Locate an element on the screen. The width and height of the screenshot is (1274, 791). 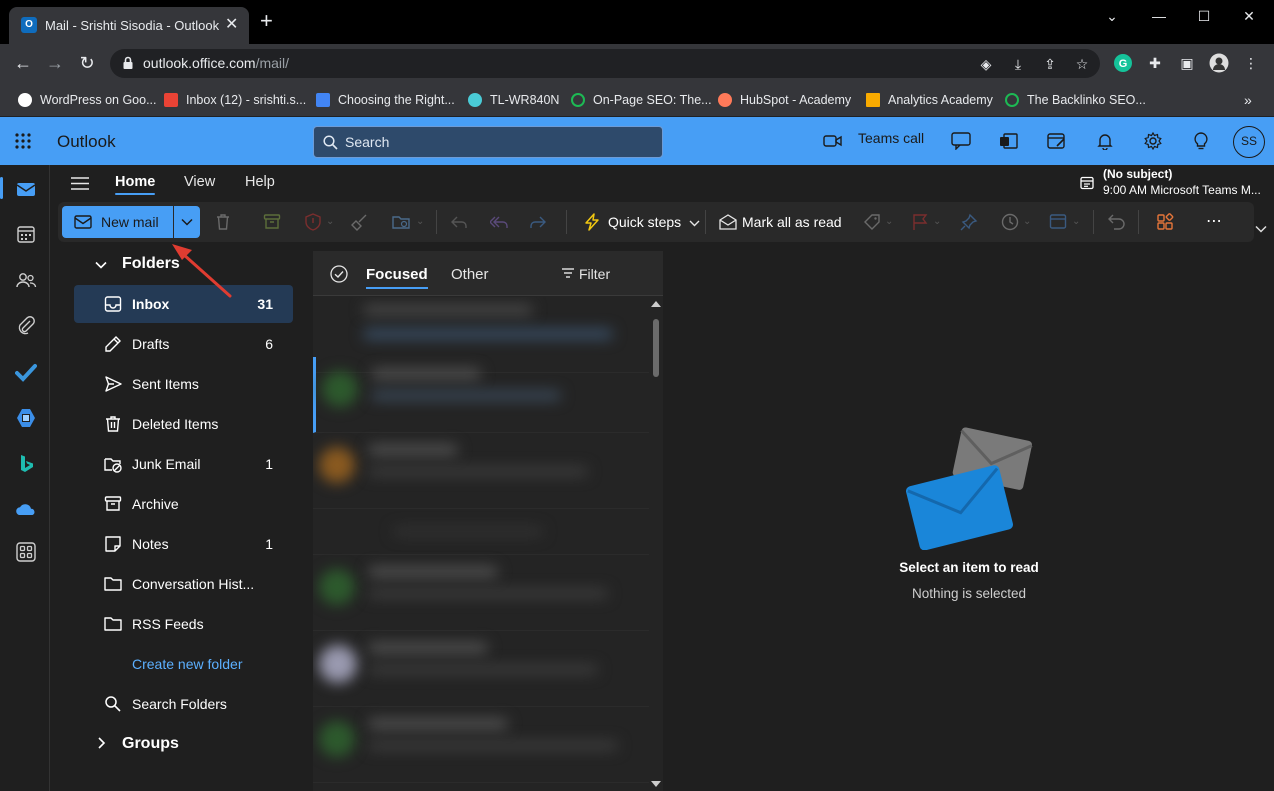
office-apps-icon is located at coordinates (1009, 141).